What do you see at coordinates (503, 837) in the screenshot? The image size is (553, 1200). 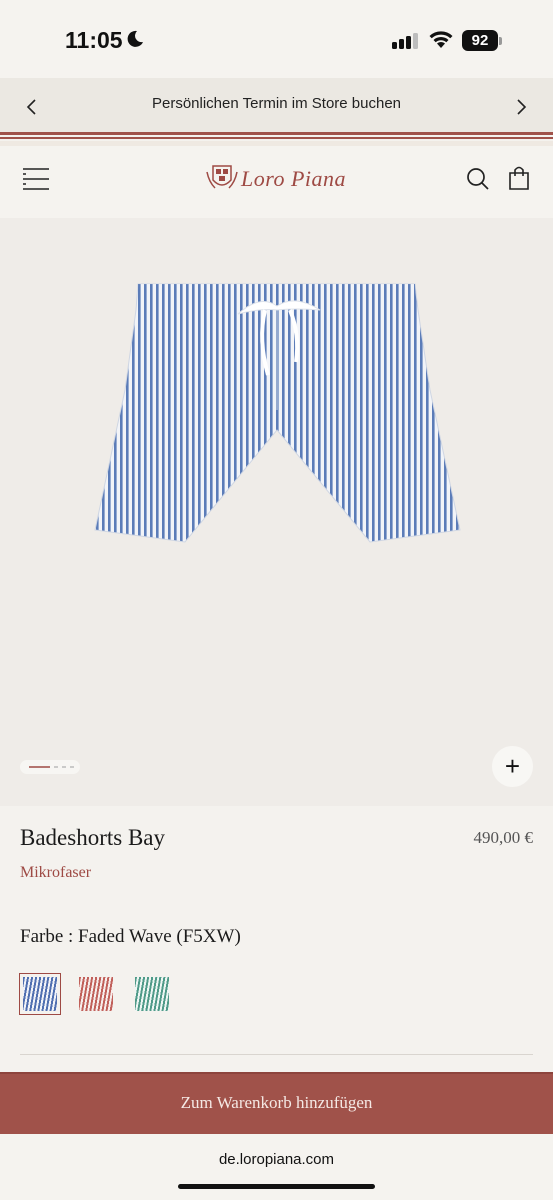 I see `product-price: 490,00 €` at bounding box center [503, 837].